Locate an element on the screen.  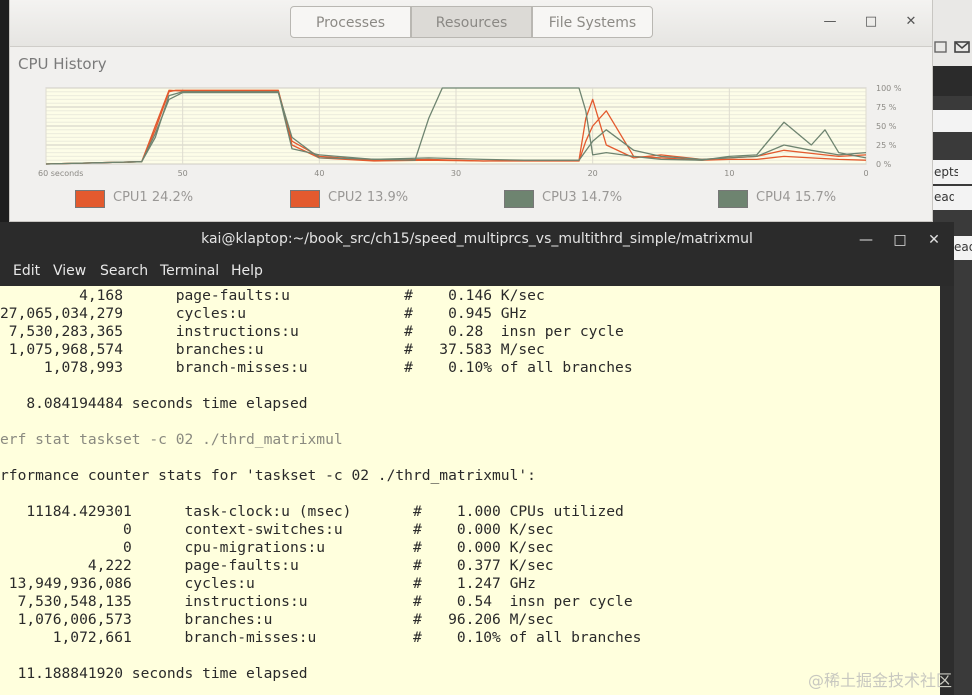
terminal-line: 0 context-switches:u # 0.000 K/sec is located at coordinates (277, 529).